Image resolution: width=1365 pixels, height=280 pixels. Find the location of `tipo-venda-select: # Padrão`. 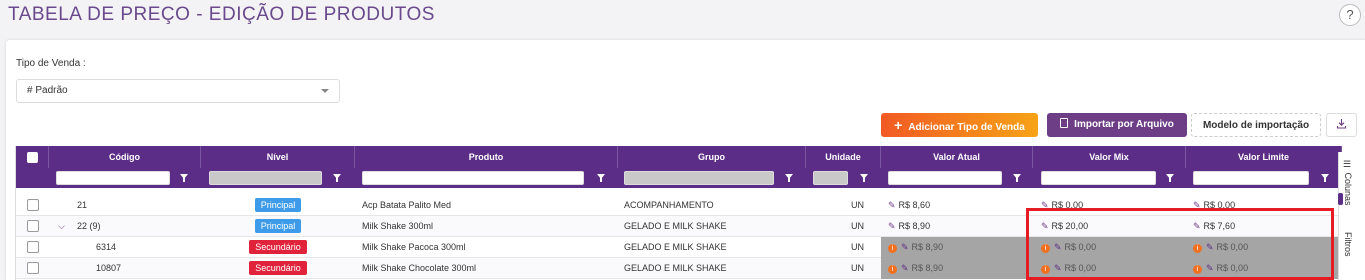

tipo-venda-select: # Padrão is located at coordinates (178, 91).